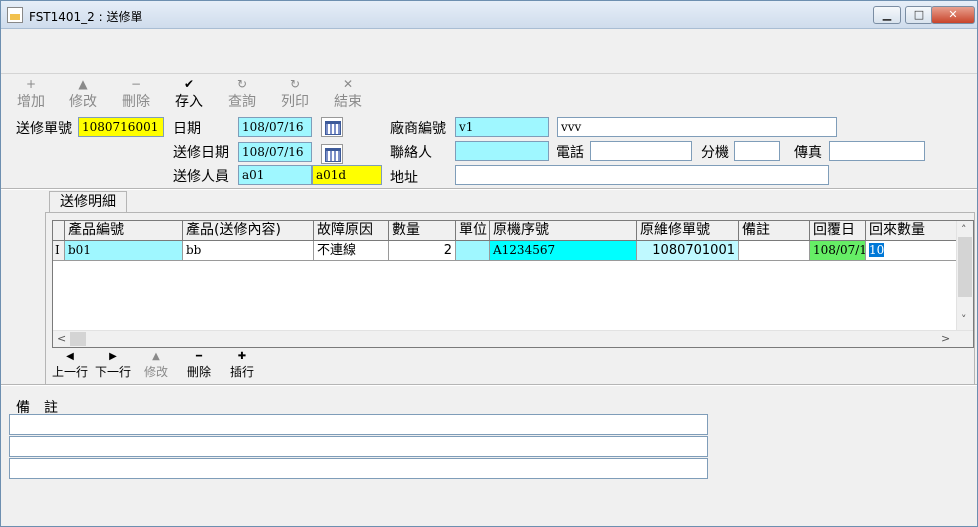  What do you see at coordinates (88, 202) in the screenshot?
I see `tab-detail: 送修明細` at bounding box center [88, 202].